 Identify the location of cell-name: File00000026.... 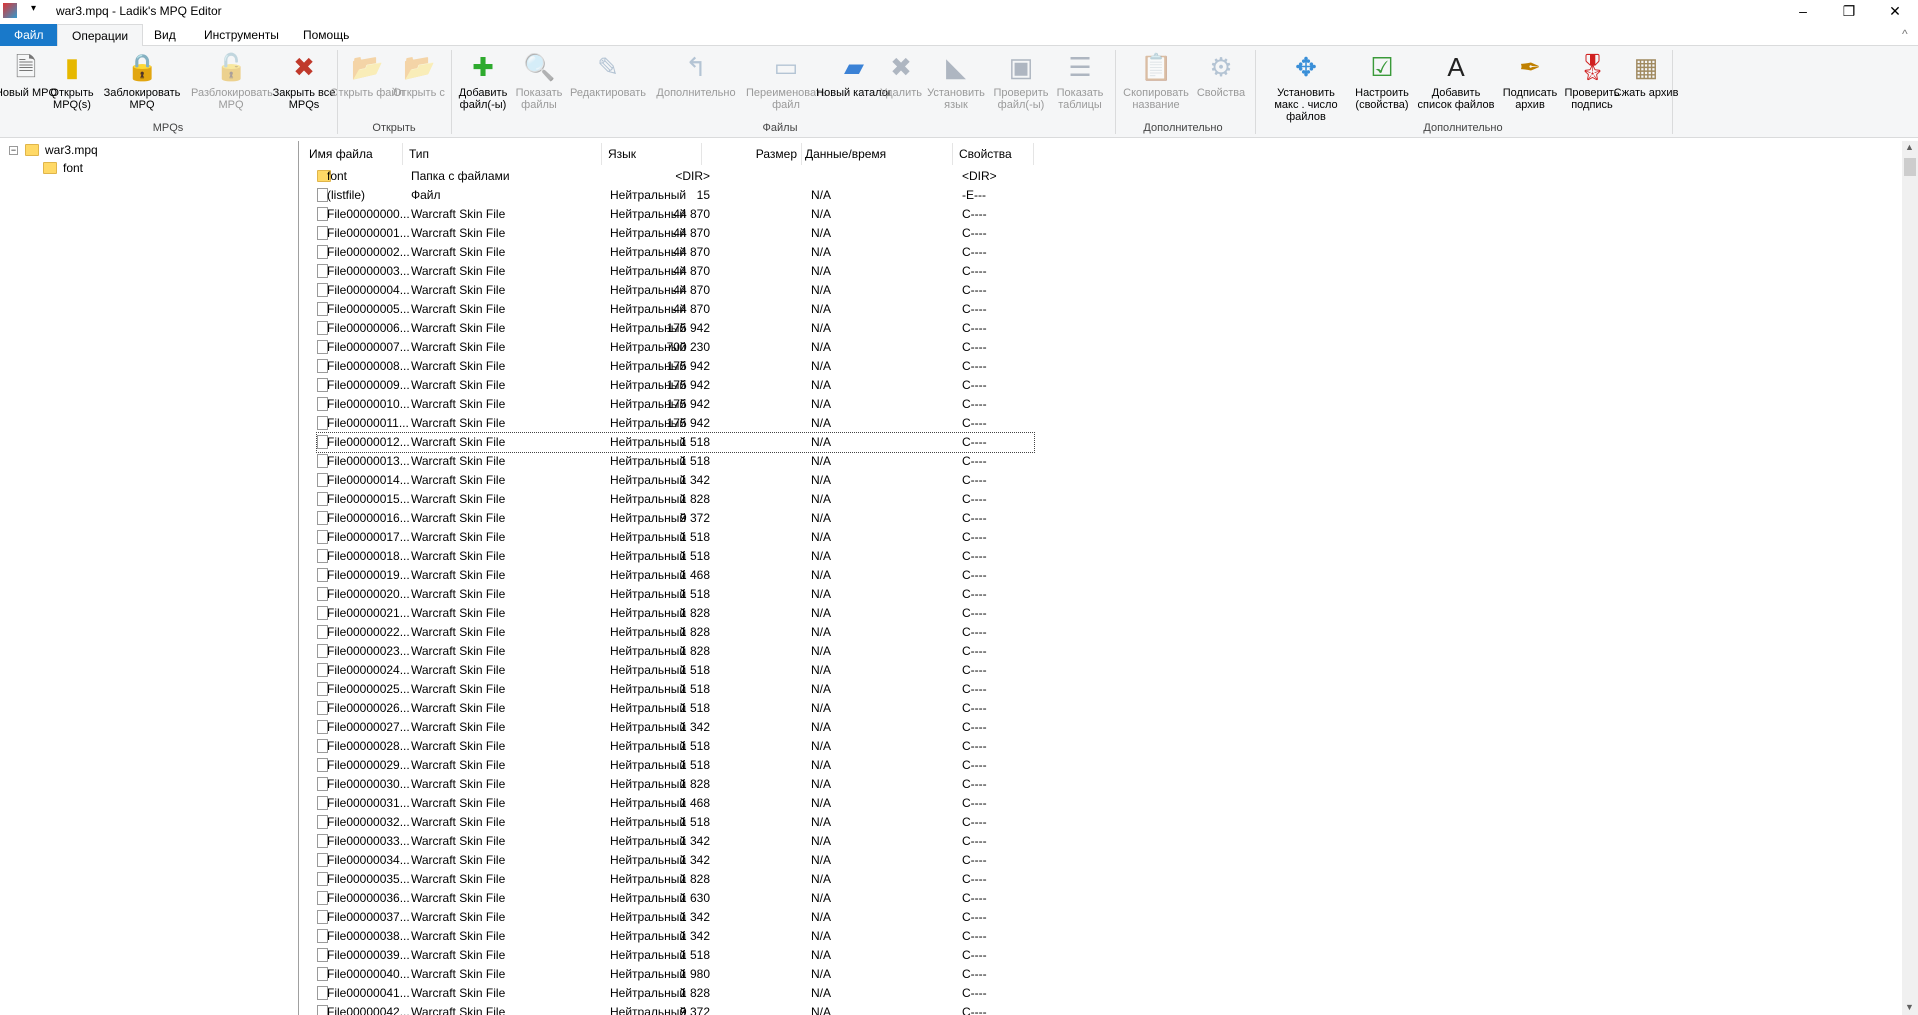
(368, 708).